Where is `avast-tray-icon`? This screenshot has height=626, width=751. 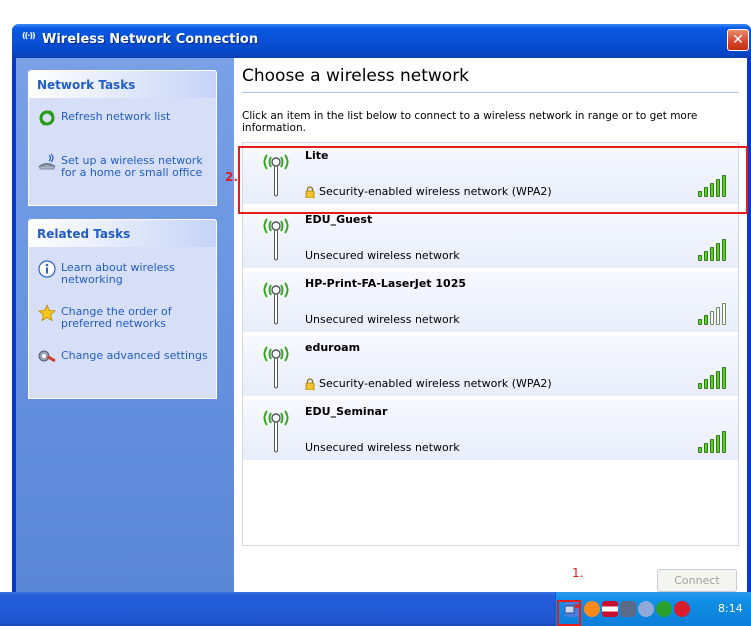 avast-tray-icon is located at coordinates (592, 609).